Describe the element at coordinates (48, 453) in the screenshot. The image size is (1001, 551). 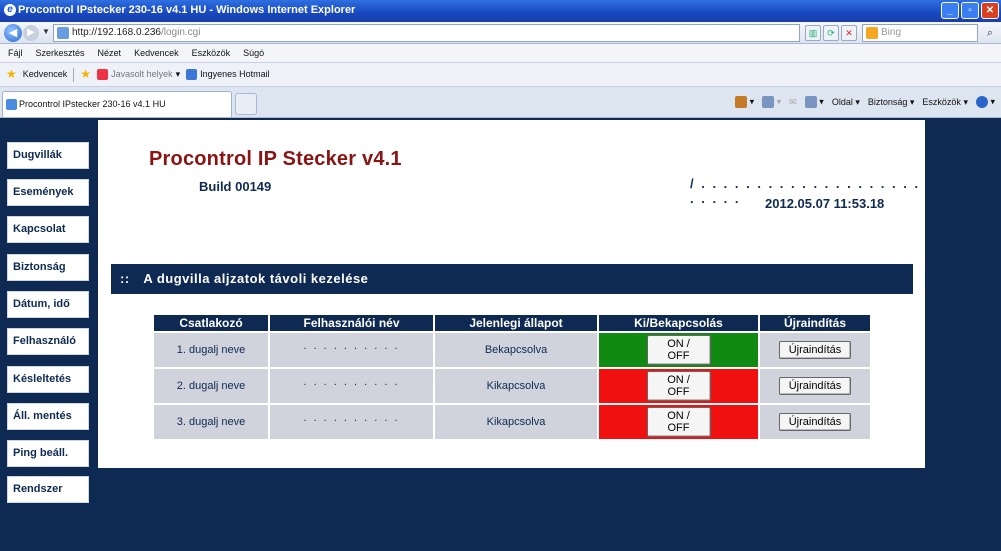
I see `sidebar-item-ping-beall: Ping beáll.` at that location.